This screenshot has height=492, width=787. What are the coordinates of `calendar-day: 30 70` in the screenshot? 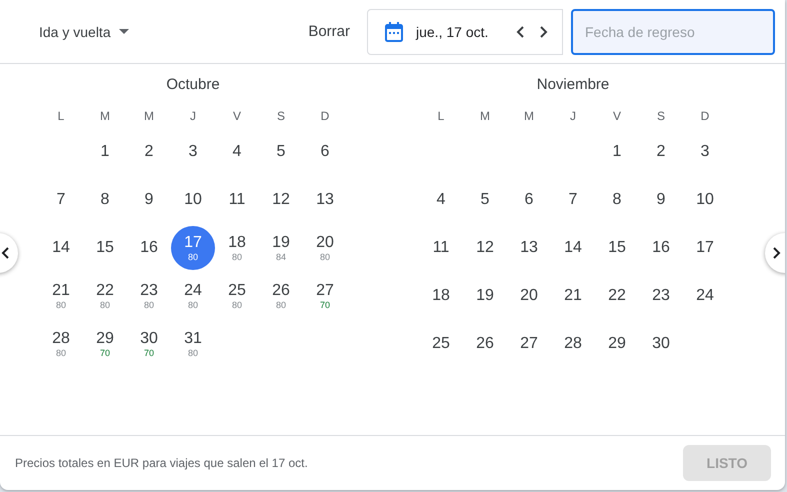 It's located at (149, 344).